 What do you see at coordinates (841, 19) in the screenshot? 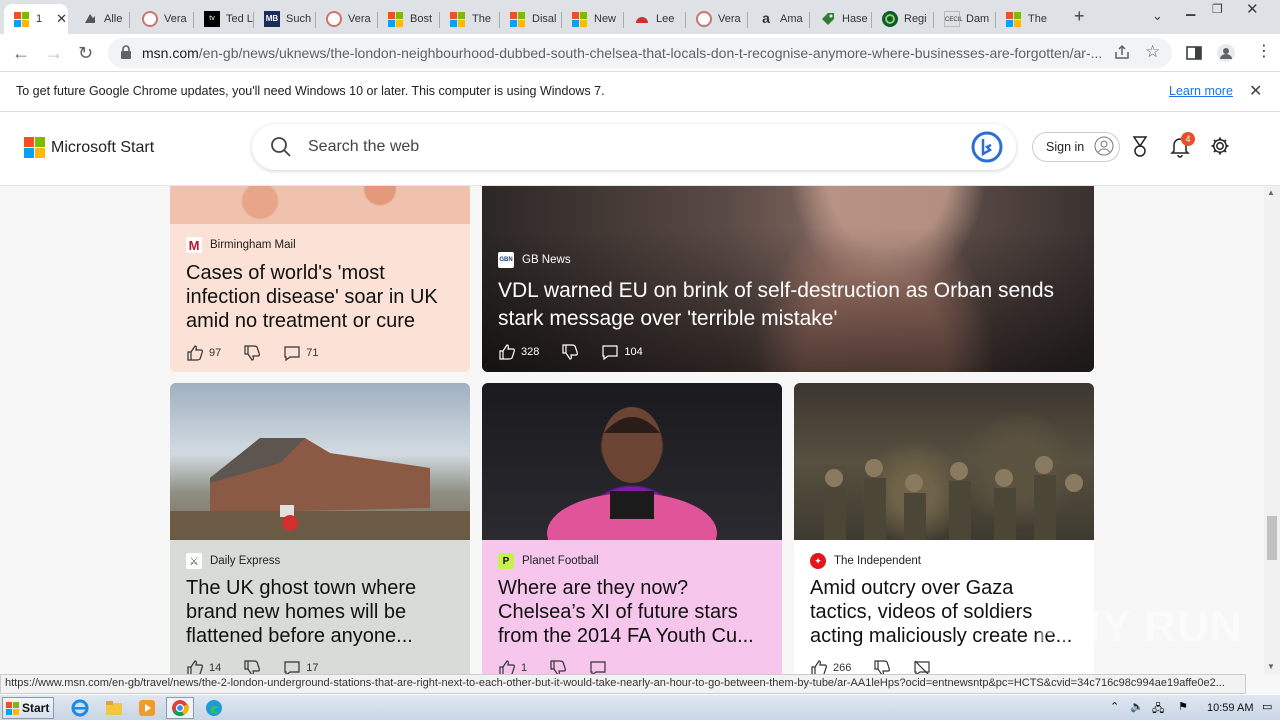
I see `tab: Hase` at bounding box center [841, 19].